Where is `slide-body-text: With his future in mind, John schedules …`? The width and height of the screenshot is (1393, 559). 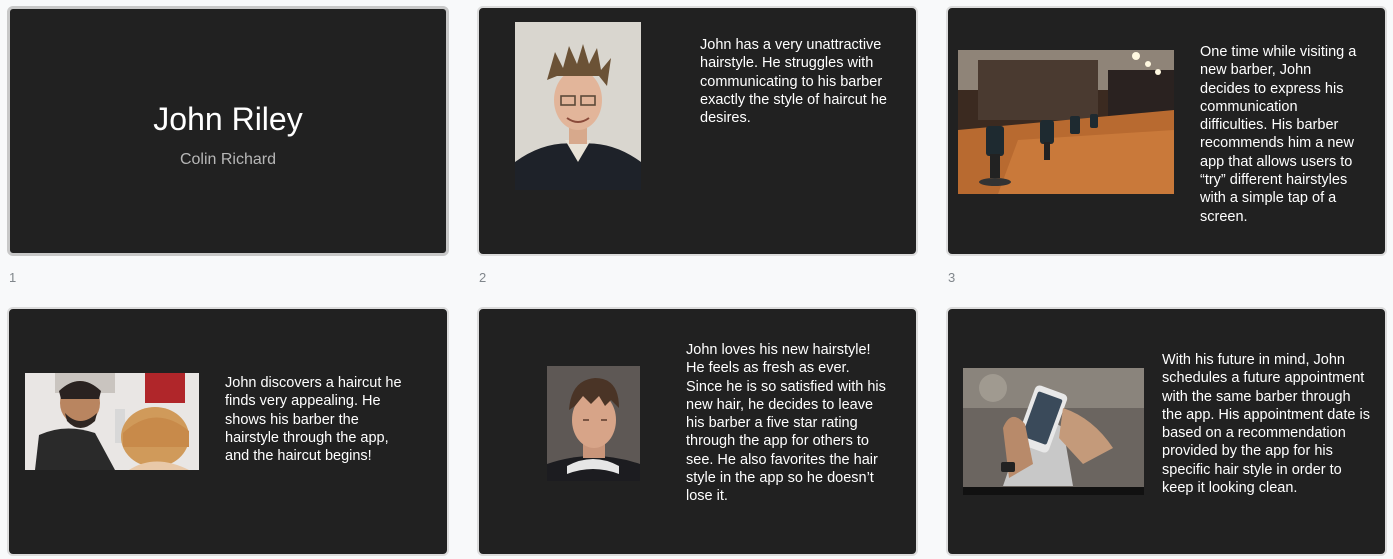 slide-body-text: With his future in mind, John schedules … is located at coordinates (1266, 424).